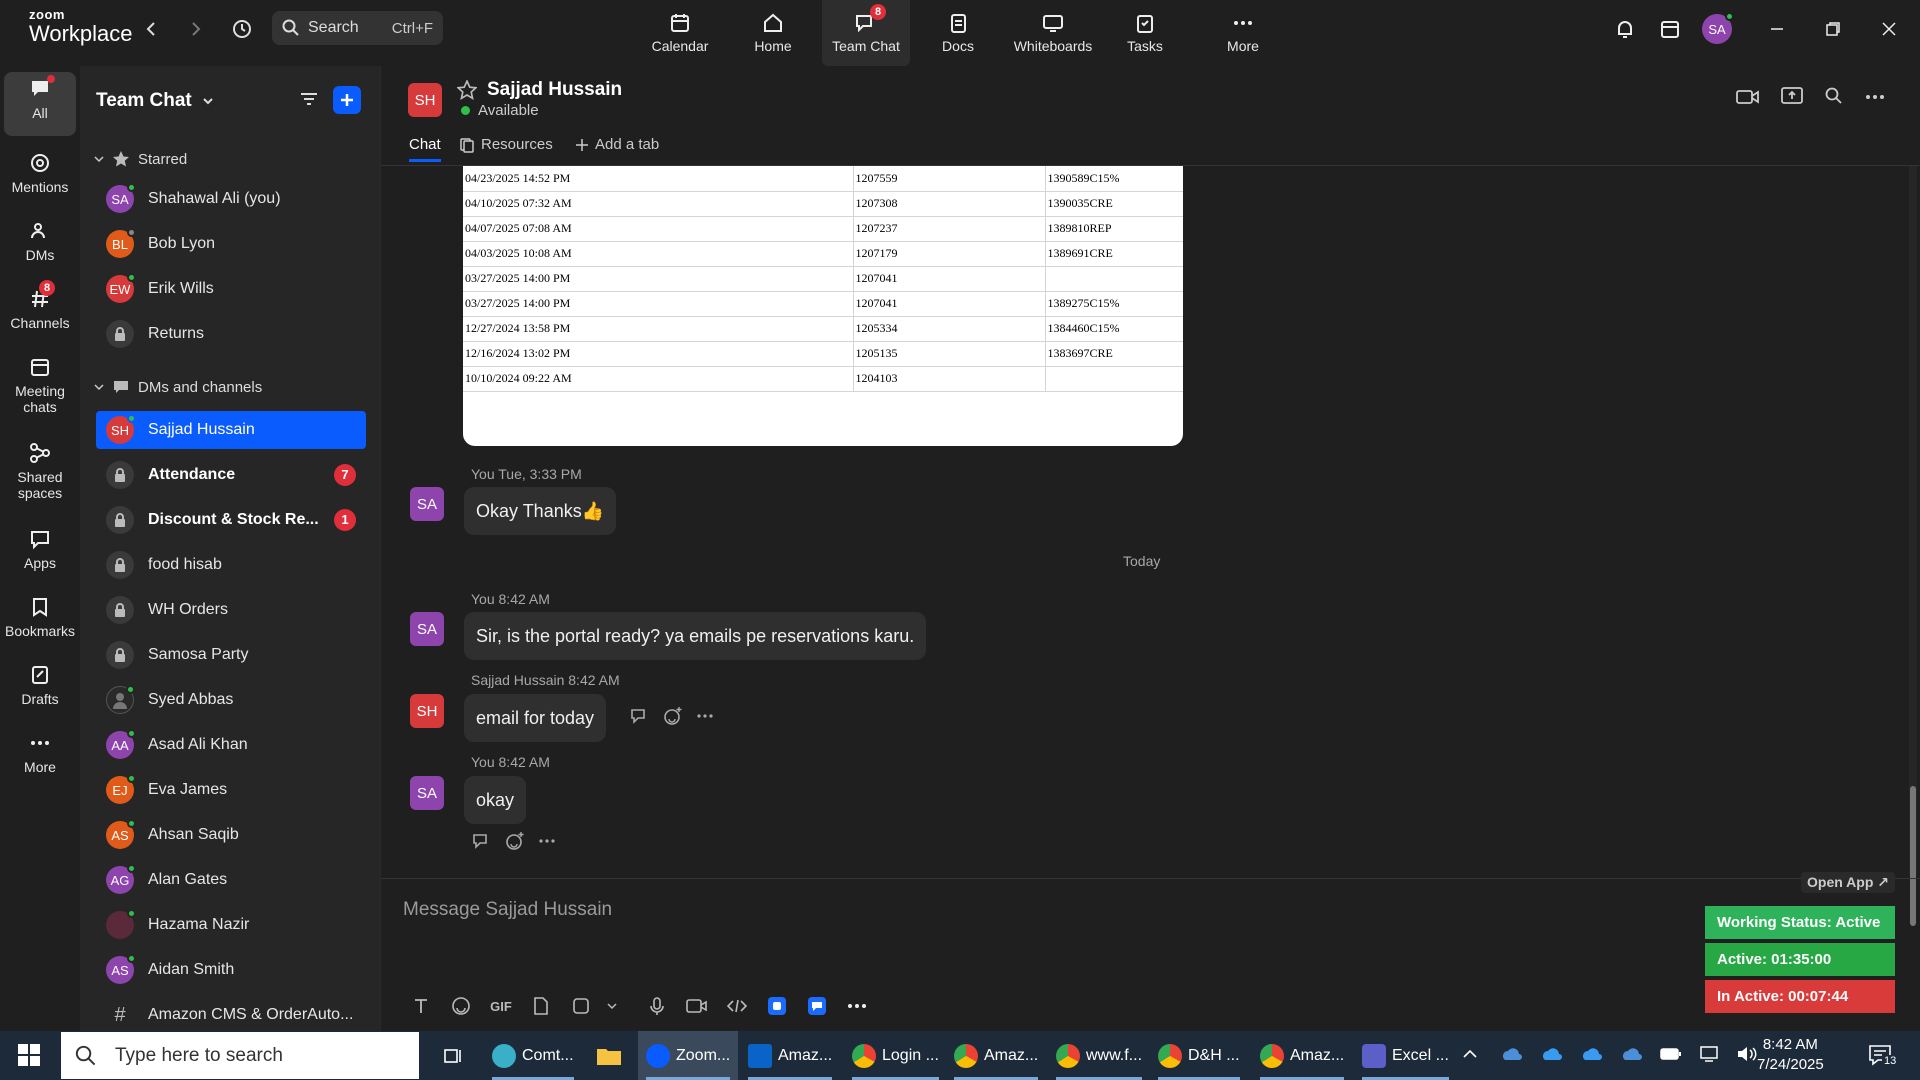 The image size is (1920, 1080). I want to click on tab-team-chat: 8 Team Chat, so click(866, 33).